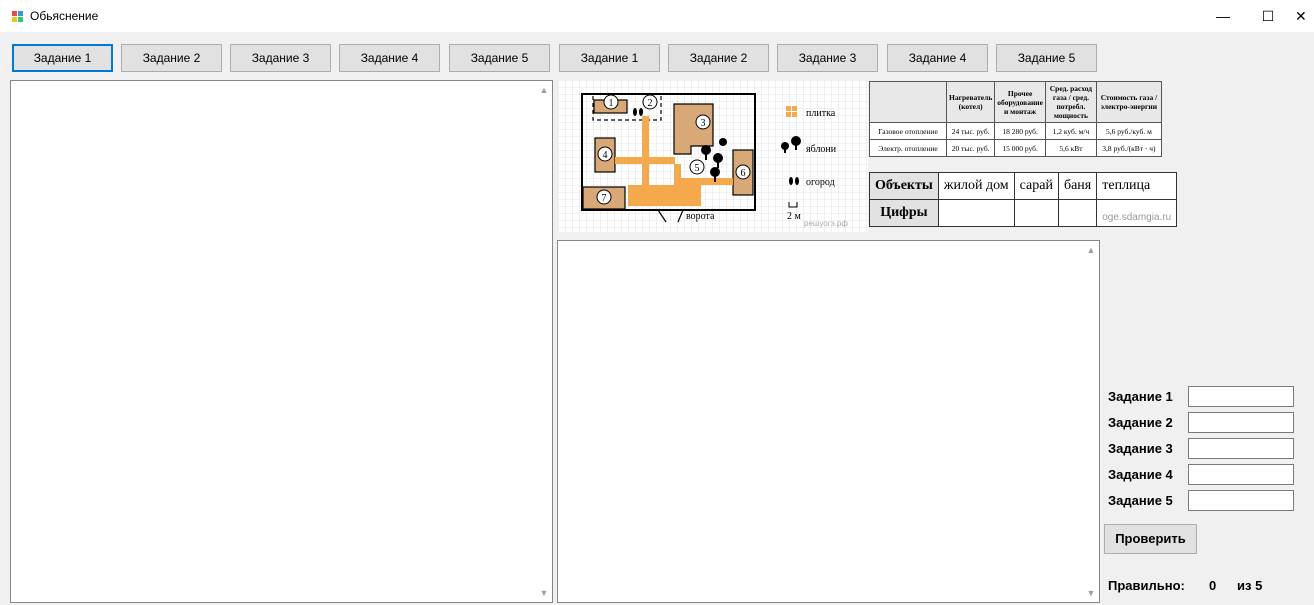 Image resolution: width=1314 pixels, height=605 pixels. What do you see at coordinates (1077, 186) in the screenshot?
I see `object-name: баня` at bounding box center [1077, 186].